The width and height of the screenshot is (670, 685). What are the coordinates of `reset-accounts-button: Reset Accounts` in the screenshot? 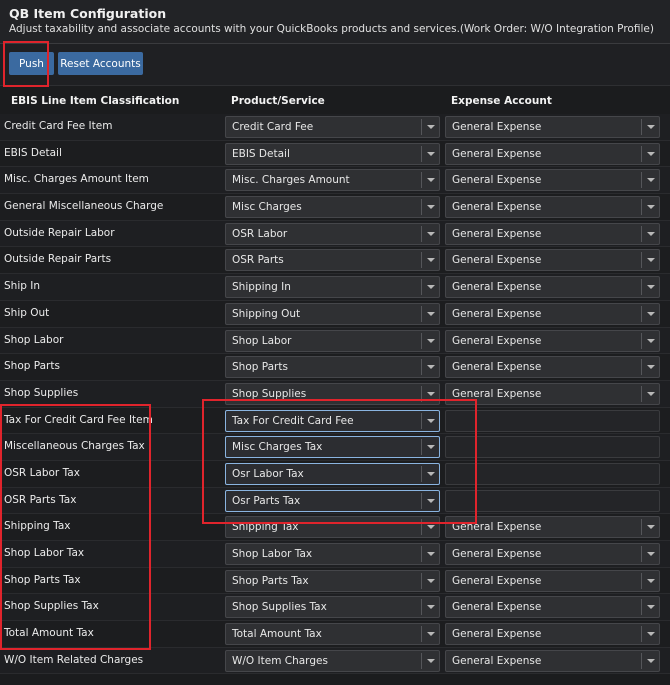 It's located at (100, 63).